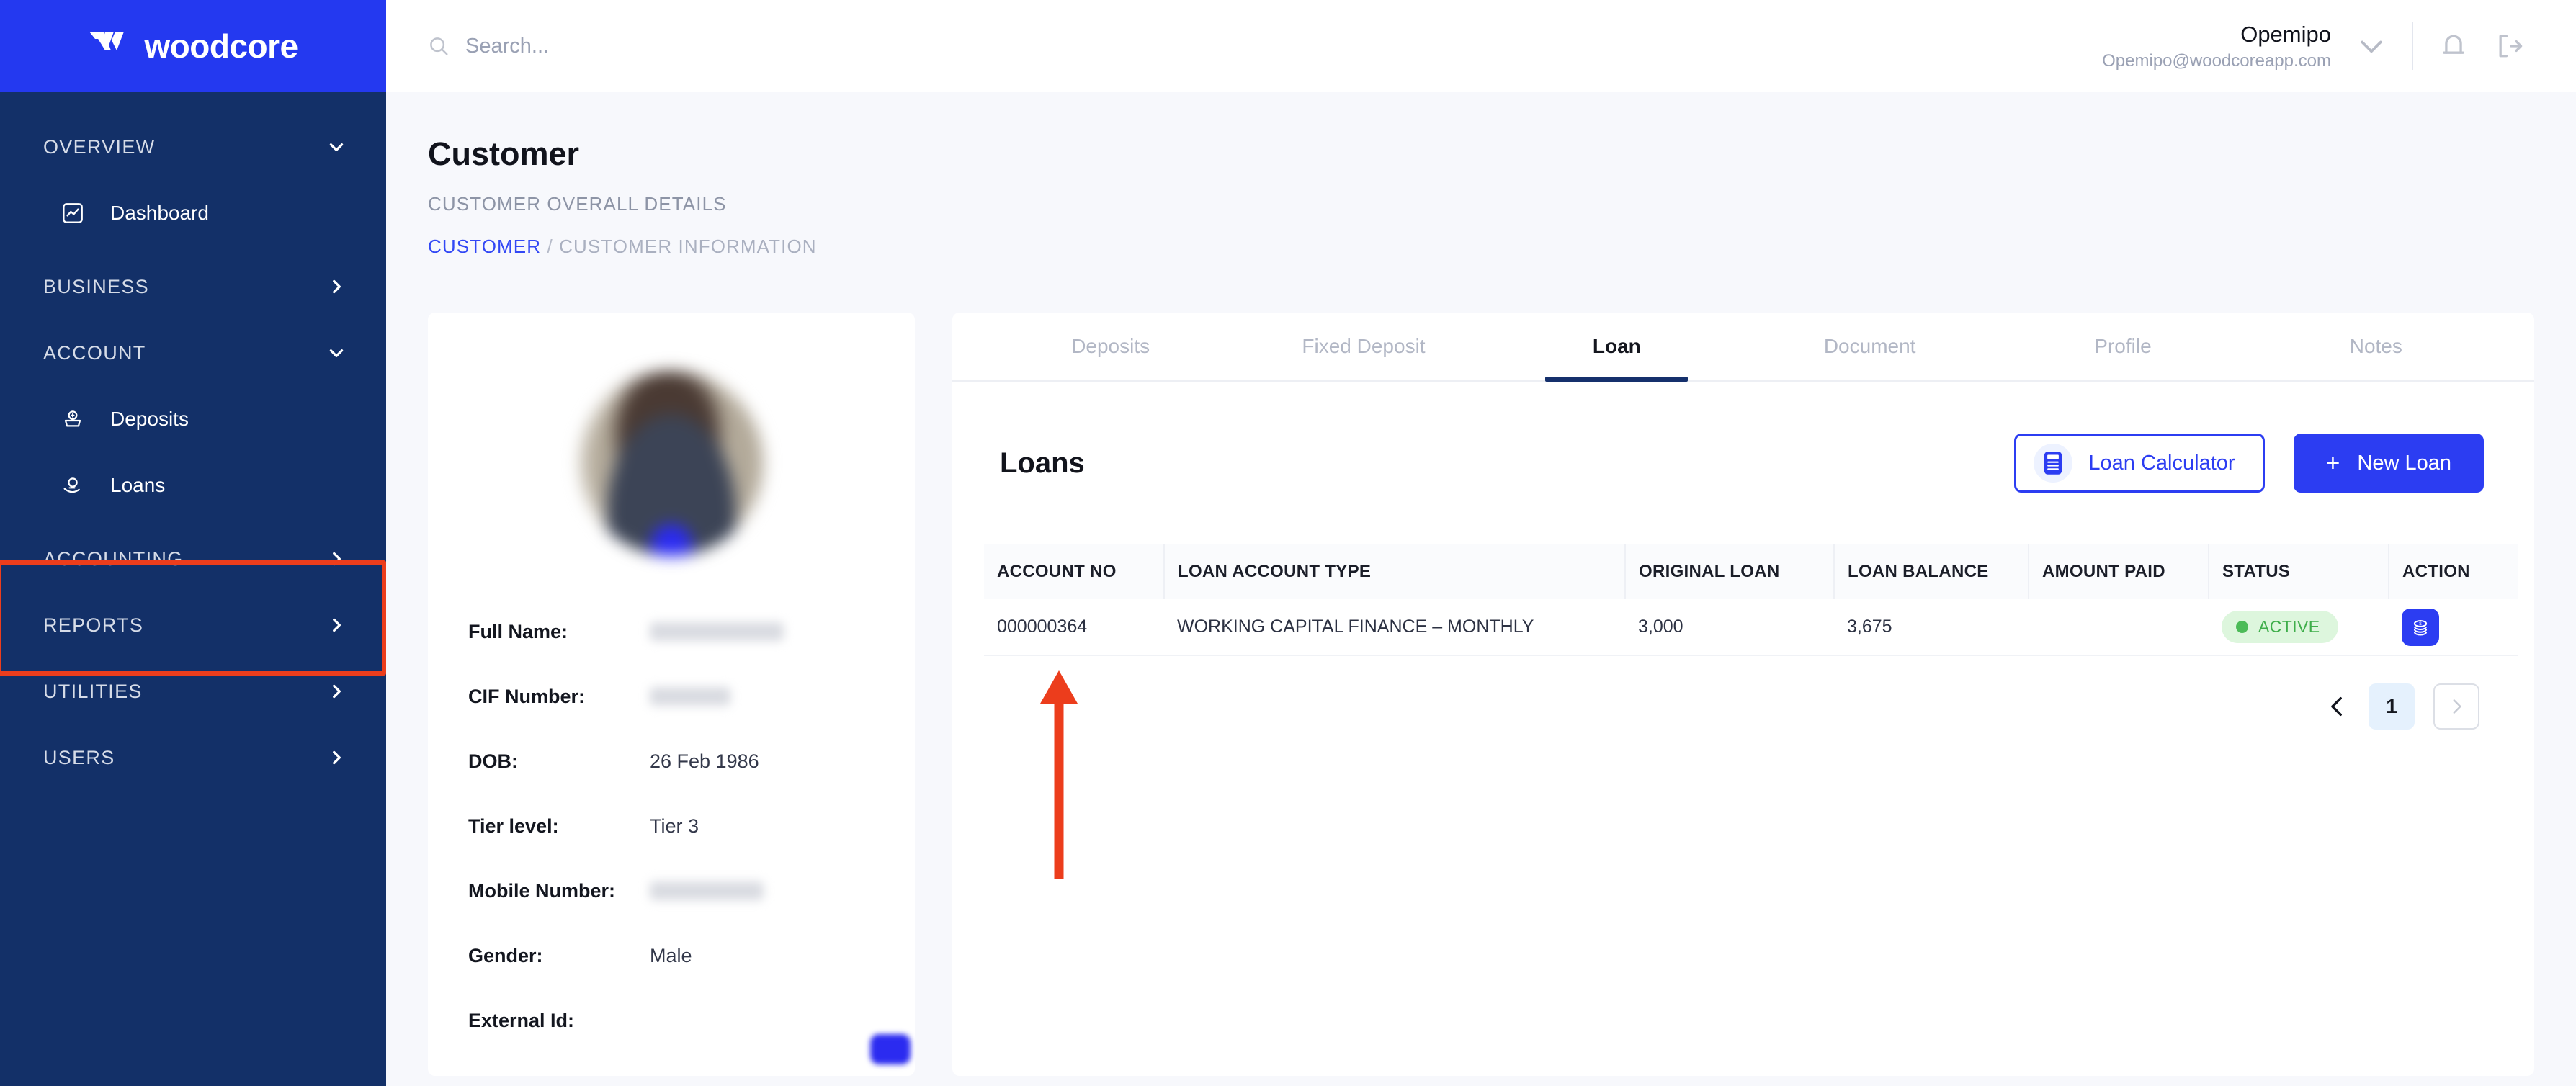 This screenshot has width=2576, height=1086. Describe the element at coordinates (2456, 706) in the screenshot. I see `next-page-button` at that location.